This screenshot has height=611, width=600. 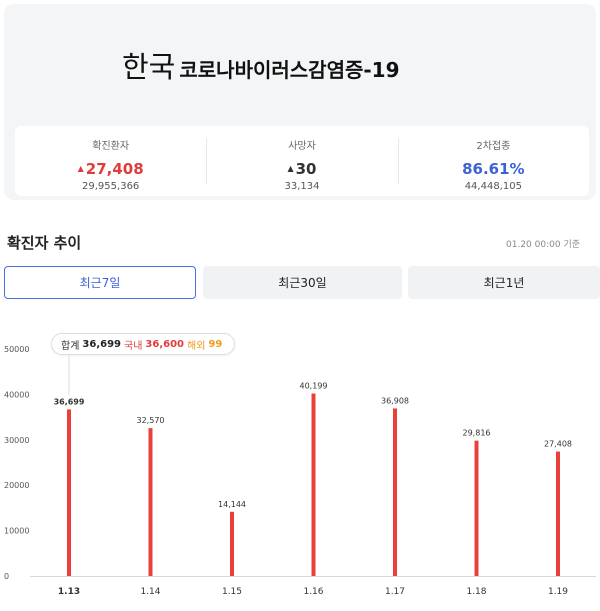 What do you see at coordinates (476, 592) in the screenshot?
I see `x-tick-label: 1.18` at bounding box center [476, 592].